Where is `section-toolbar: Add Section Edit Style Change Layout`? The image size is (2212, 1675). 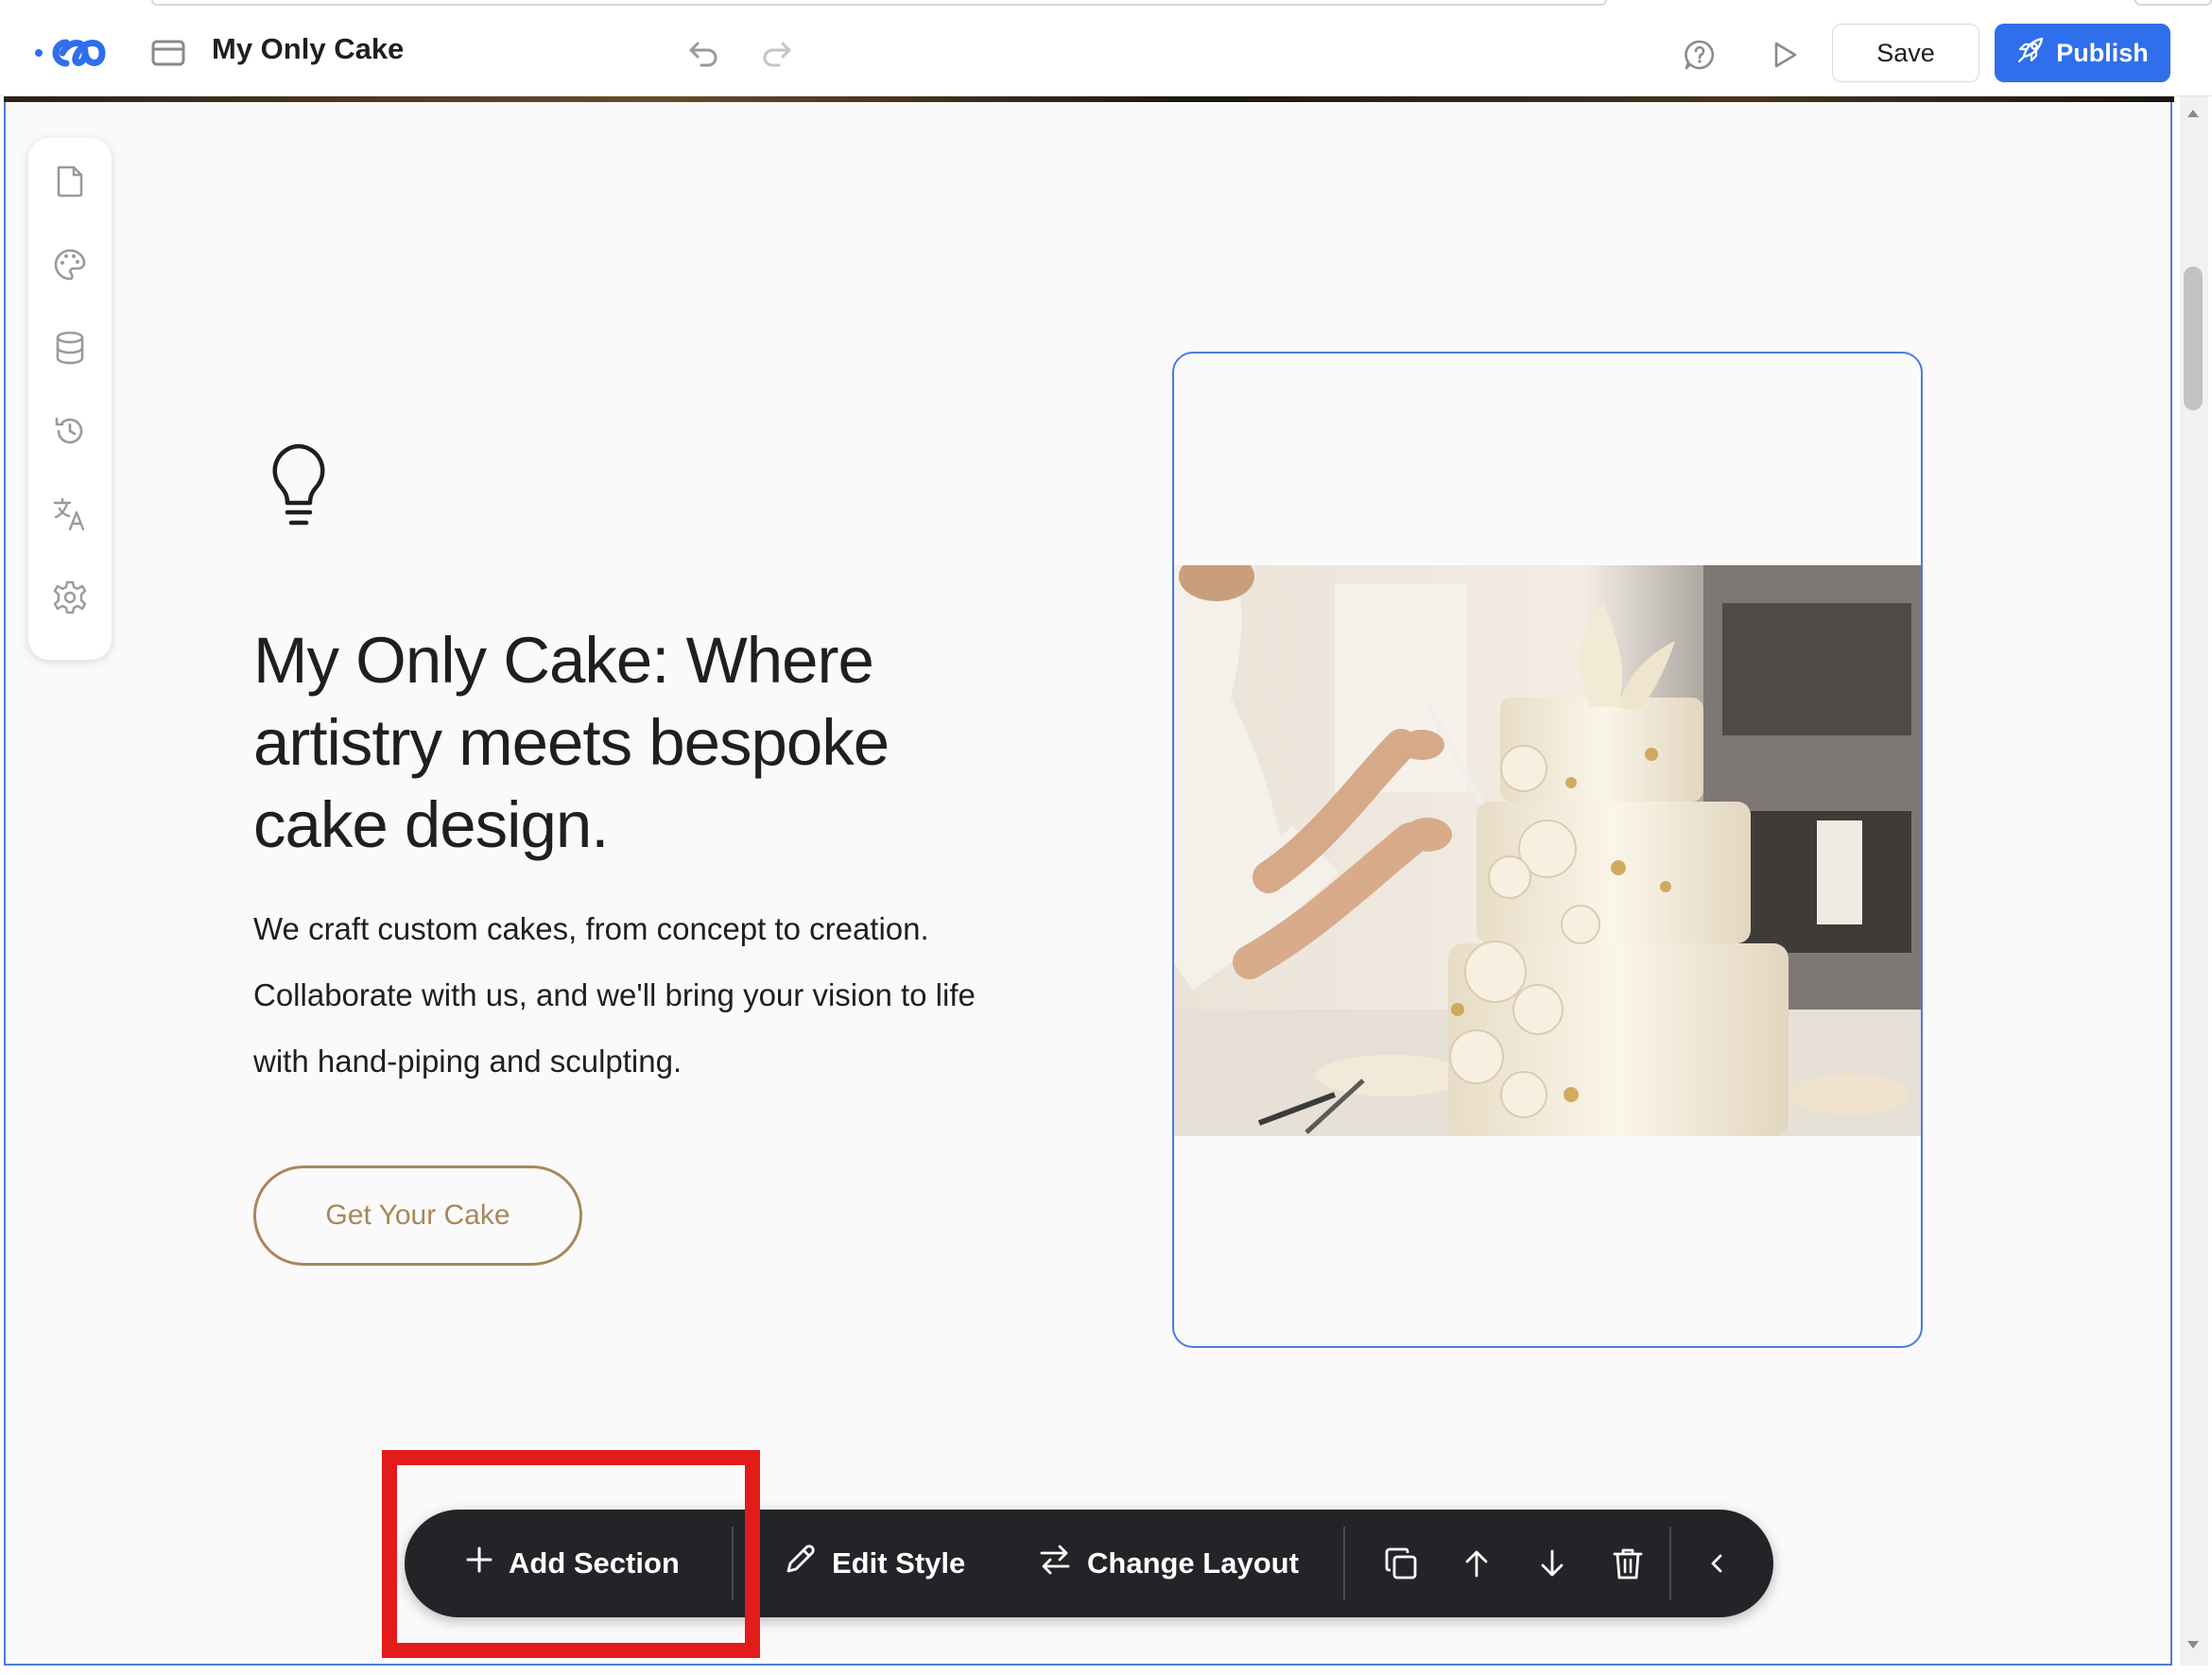
section-toolbar: Add Section Edit Style Change Layout is located at coordinates (1089, 1563).